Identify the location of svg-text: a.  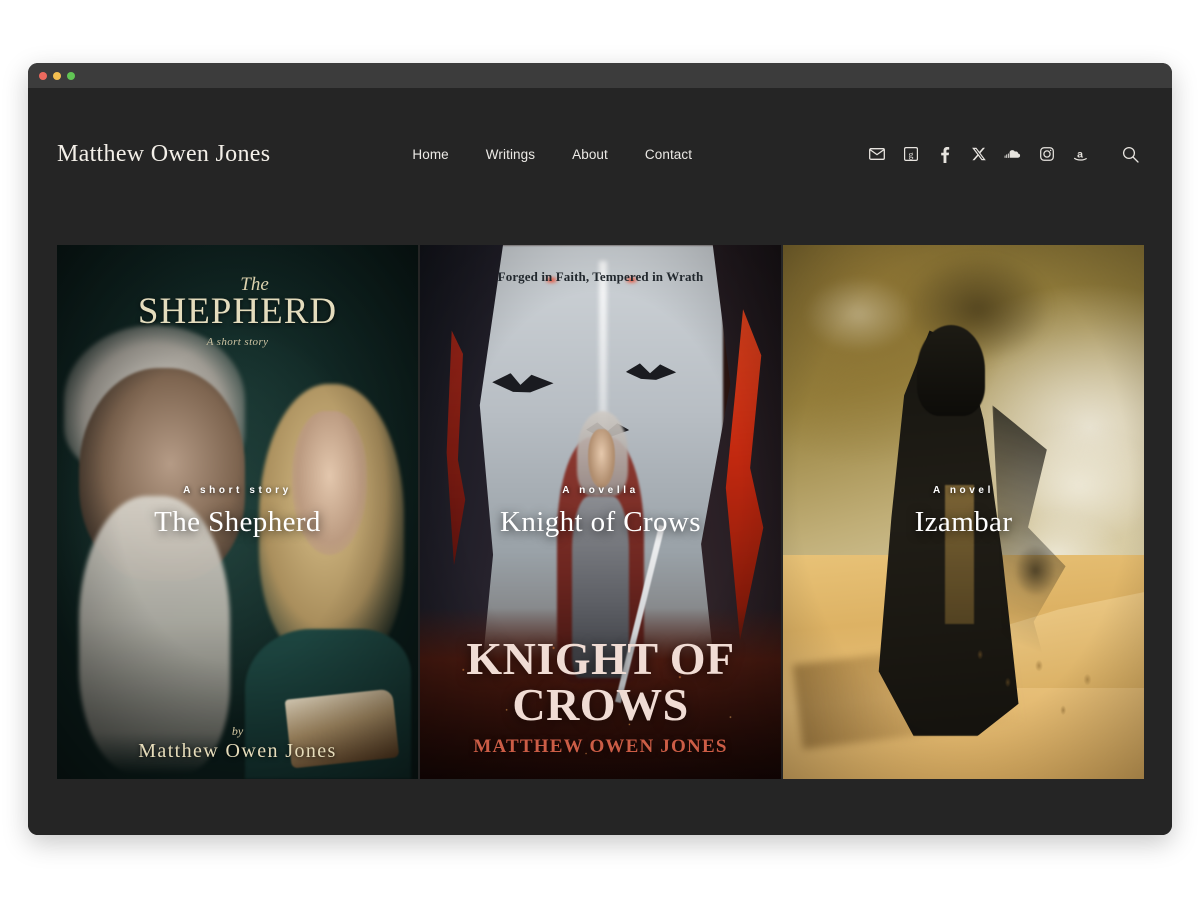
(1080, 154).